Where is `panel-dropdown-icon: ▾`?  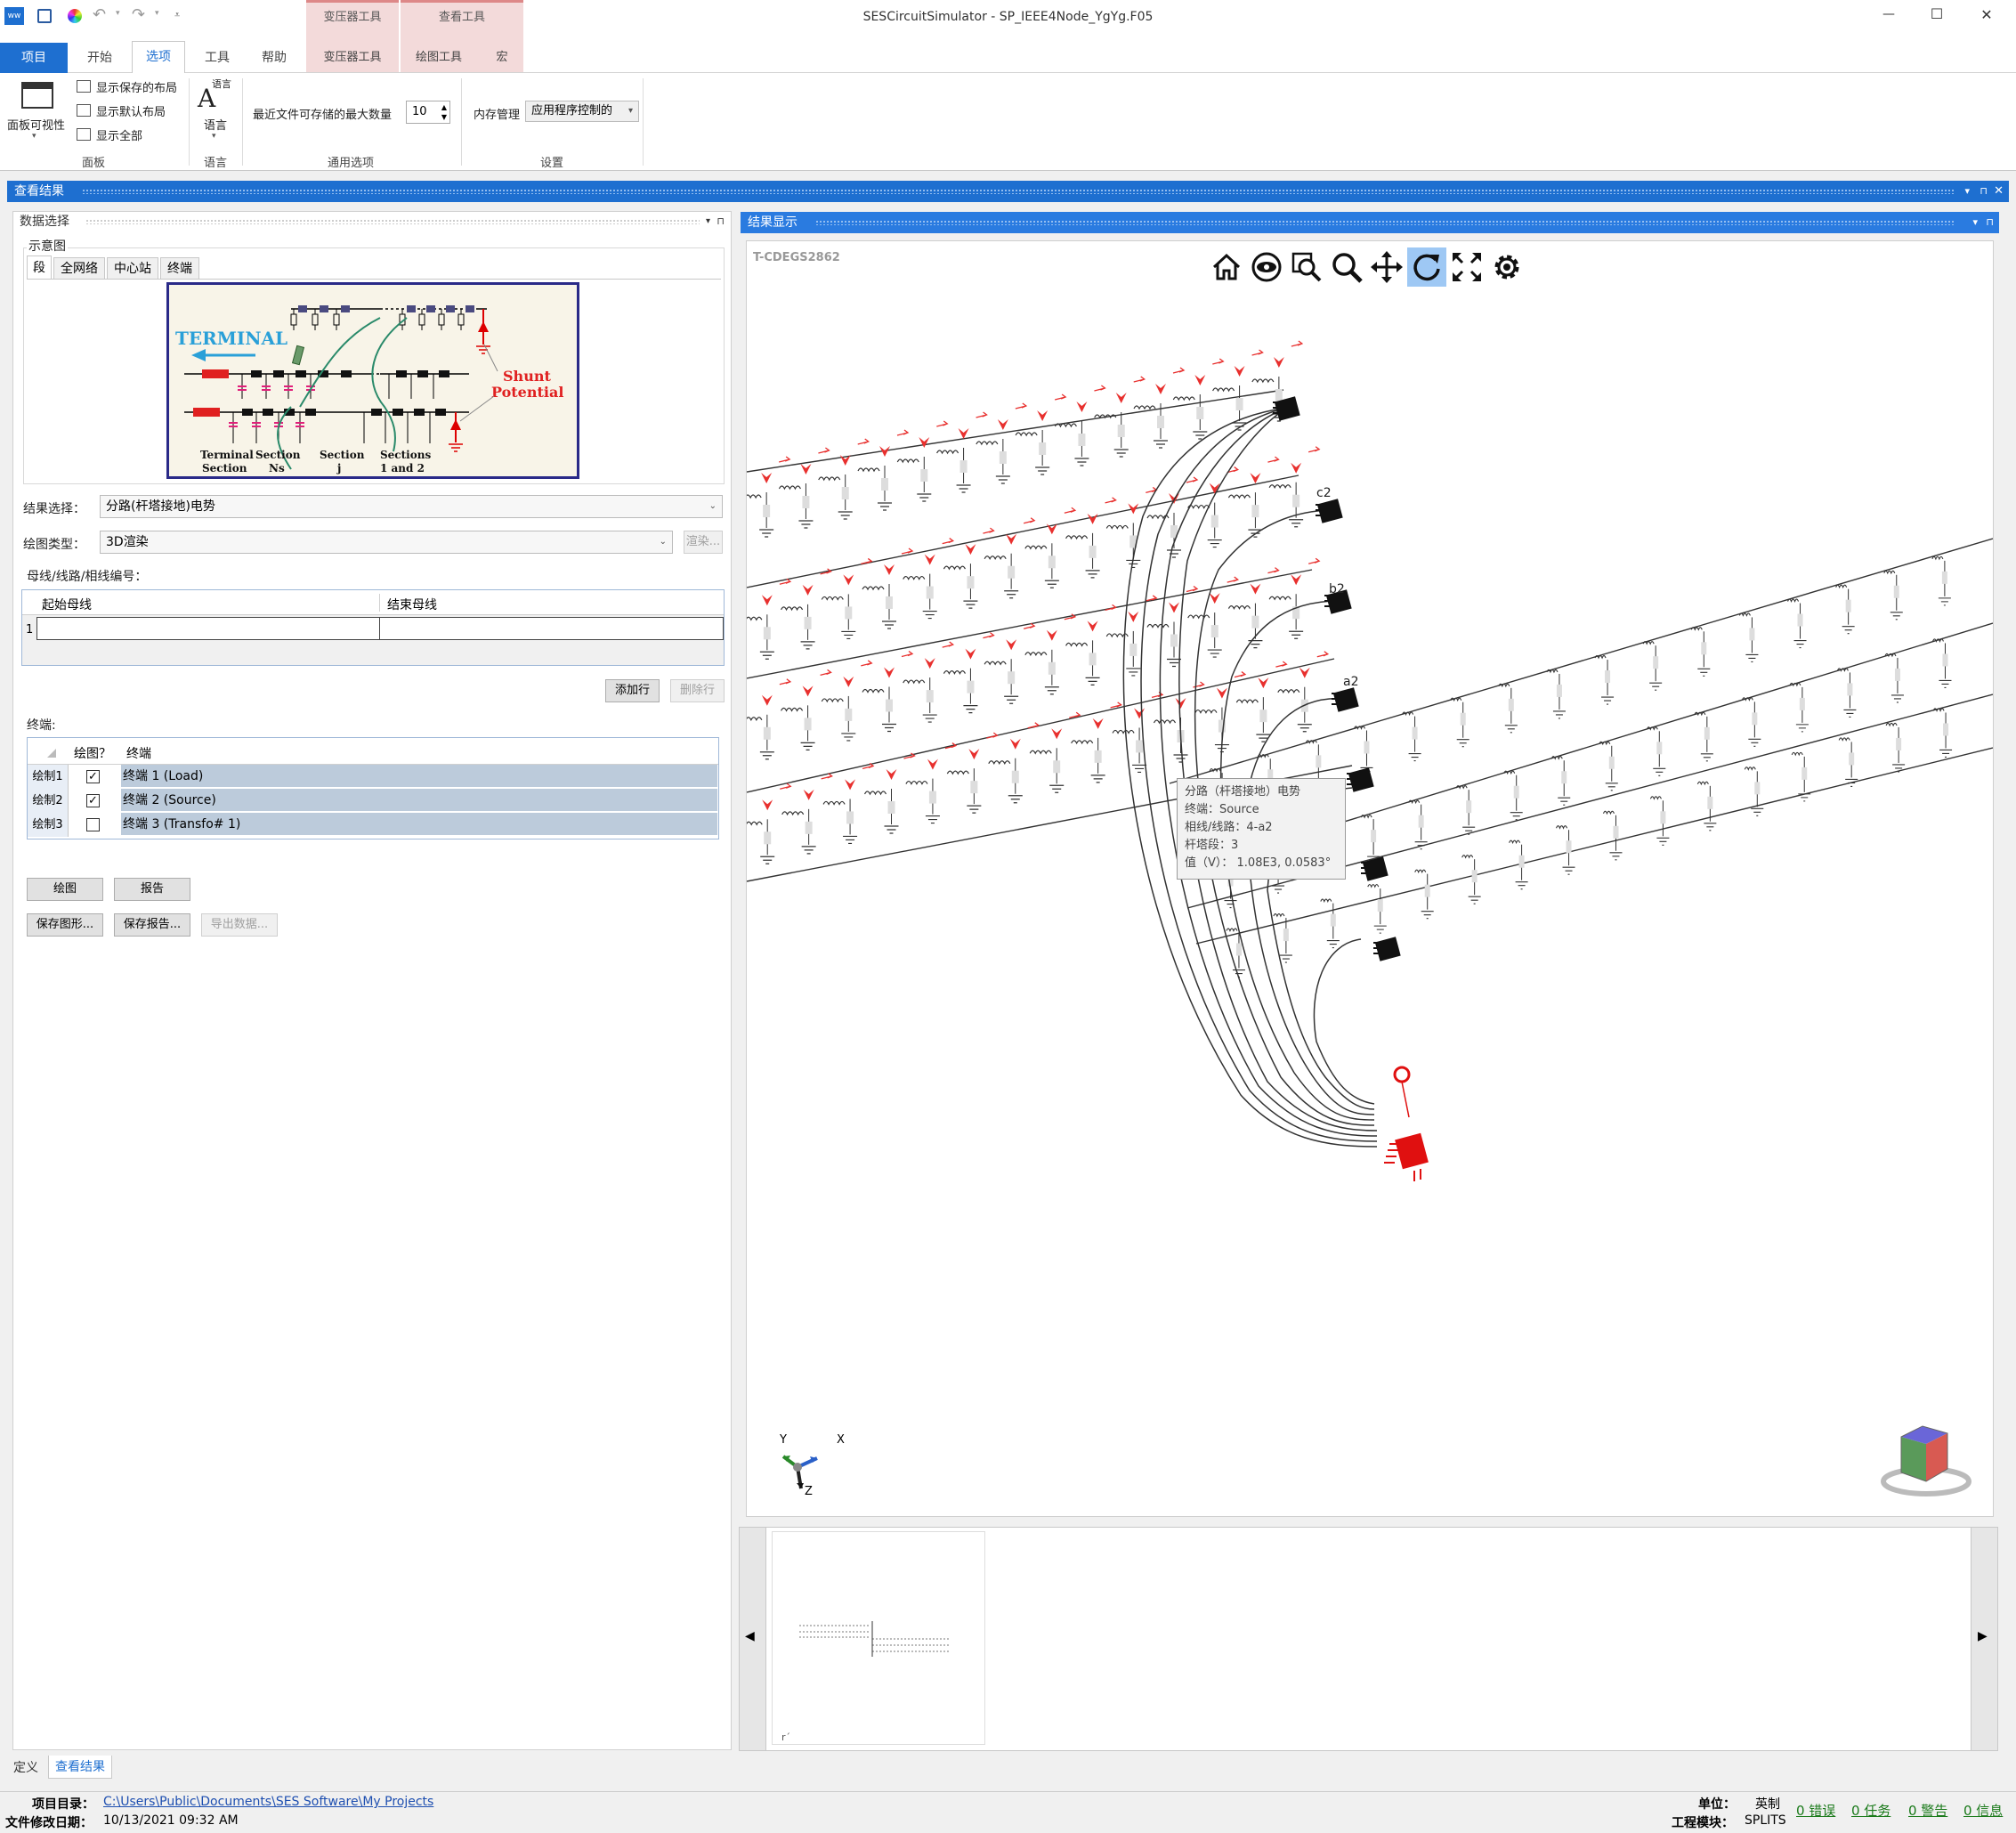 panel-dropdown-icon: ▾ is located at coordinates (708, 221).